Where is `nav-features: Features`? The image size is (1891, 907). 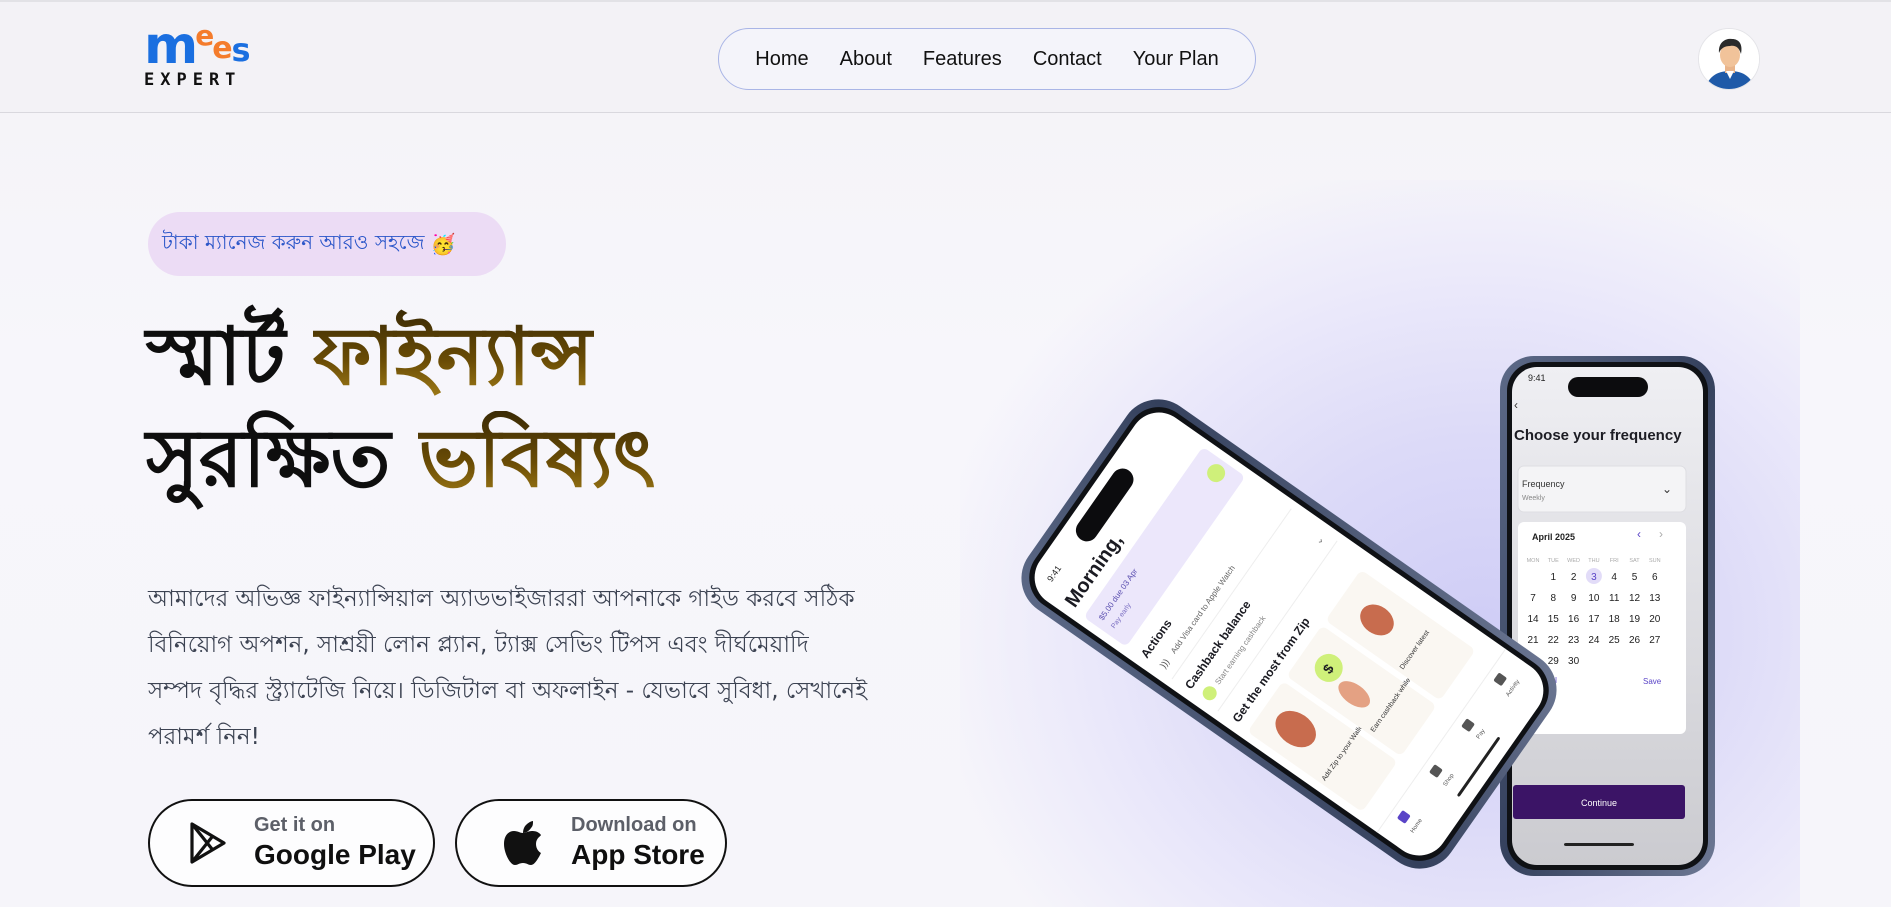
nav-features: Features is located at coordinates (962, 59).